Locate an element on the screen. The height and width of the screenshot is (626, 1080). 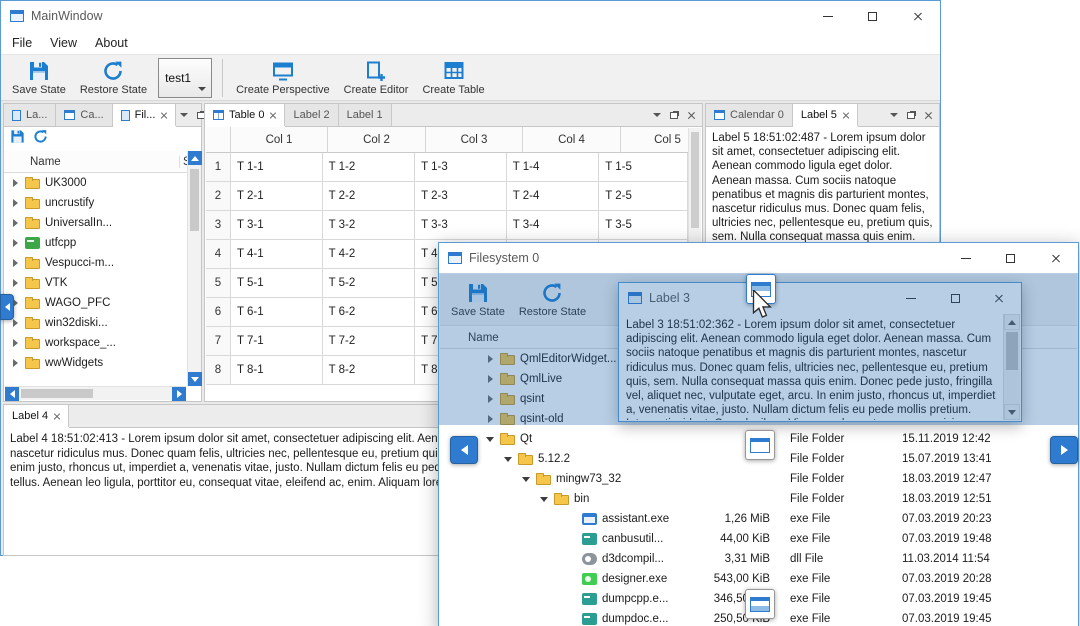
tree-item: UK3000 is located at coordinates (95, 183).